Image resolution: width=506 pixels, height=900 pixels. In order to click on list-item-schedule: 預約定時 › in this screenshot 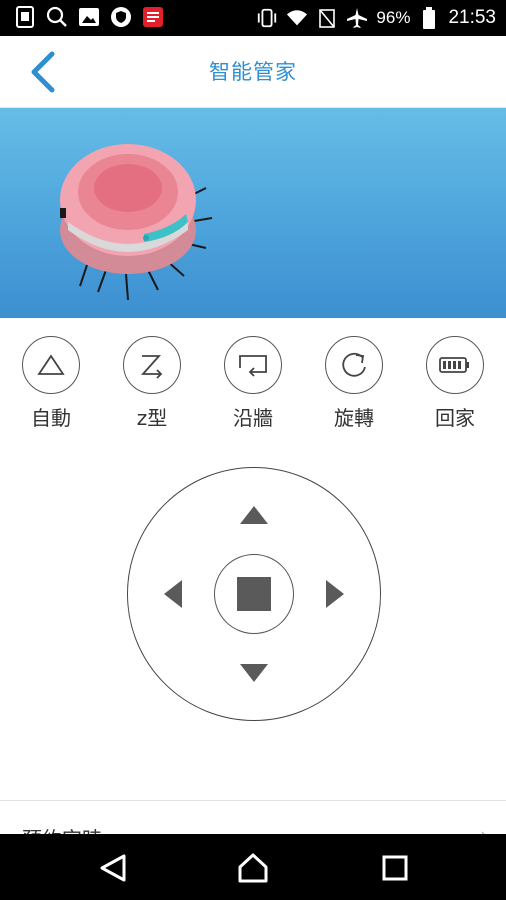, I will do `click(253, 817)`.